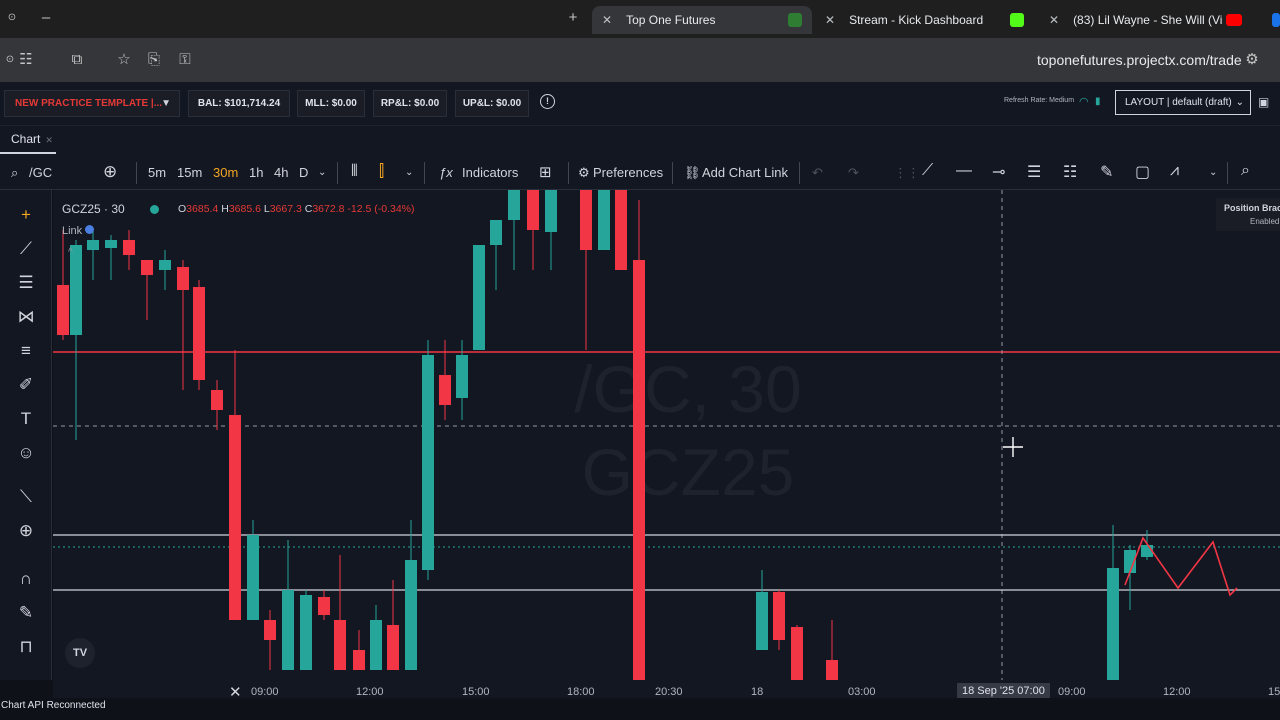 The width and height of the screenshot is (1280, 720). What do you see at coordinates (26, 647) in the screenshot?
I see `lock-icon: ⊓` at bounding box center [26, 647].